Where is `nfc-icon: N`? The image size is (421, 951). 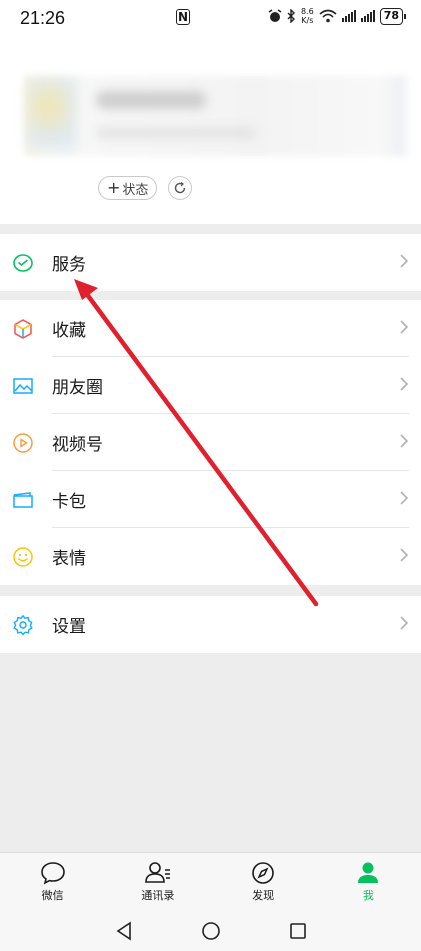 nfc-icon: N is located at coordinates (183, 17).